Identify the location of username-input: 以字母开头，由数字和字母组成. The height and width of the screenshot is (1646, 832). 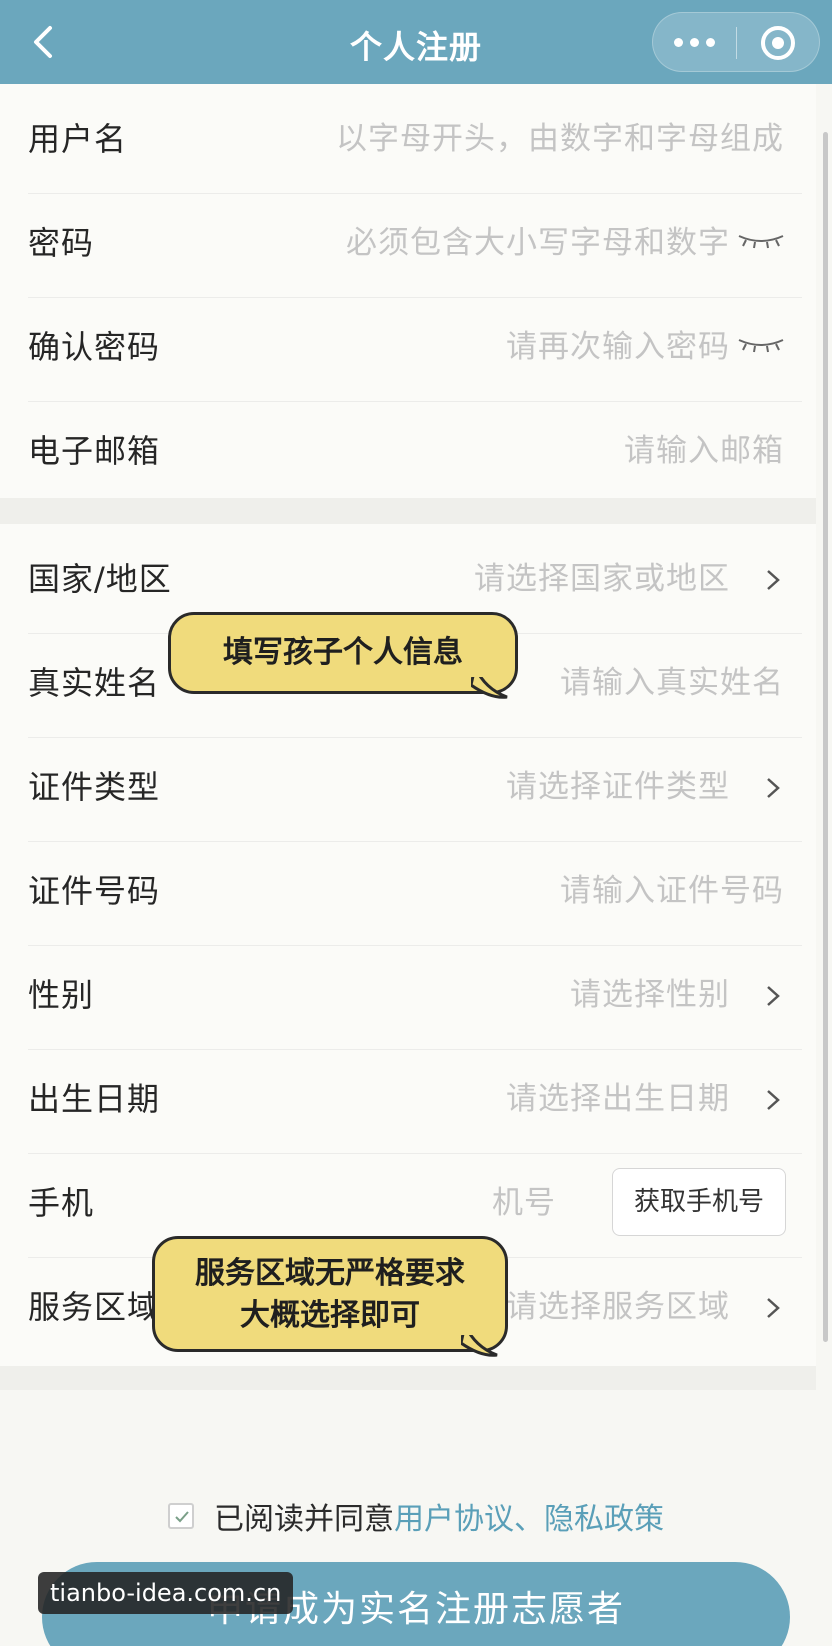
(560, 139).